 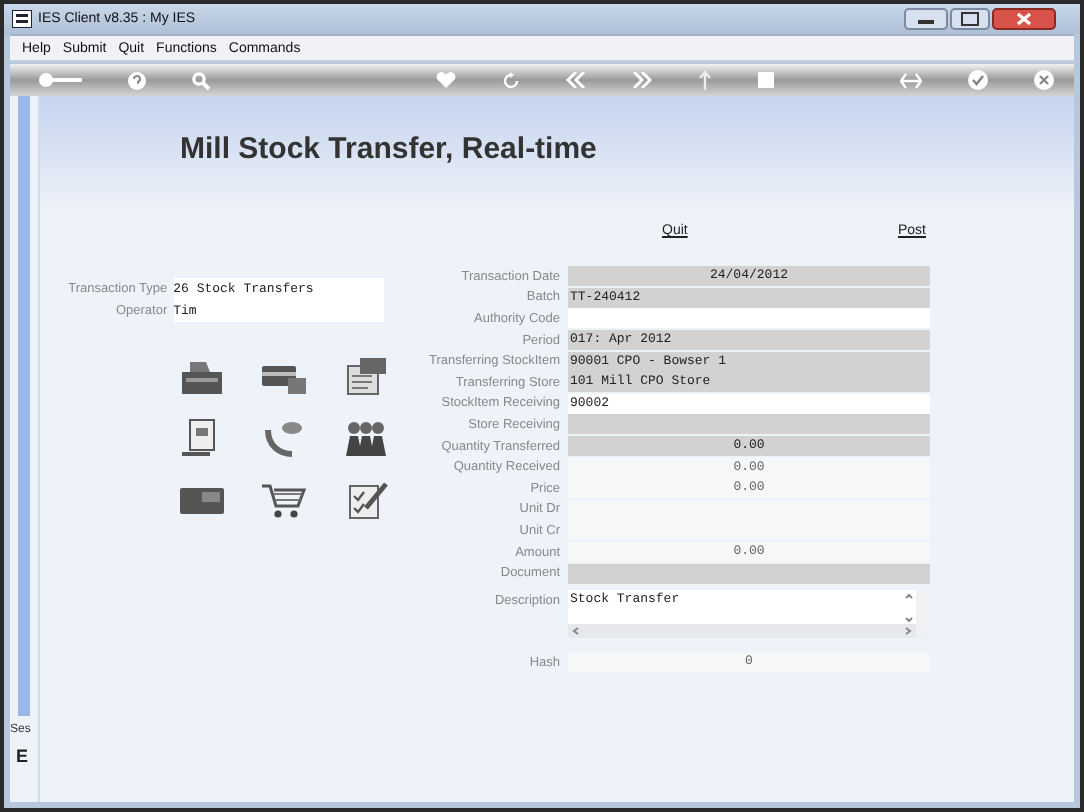 What do you see at coordinates (22, 757) in the screenshot?
I see `side-label: E` at bounding box center [22, 757].